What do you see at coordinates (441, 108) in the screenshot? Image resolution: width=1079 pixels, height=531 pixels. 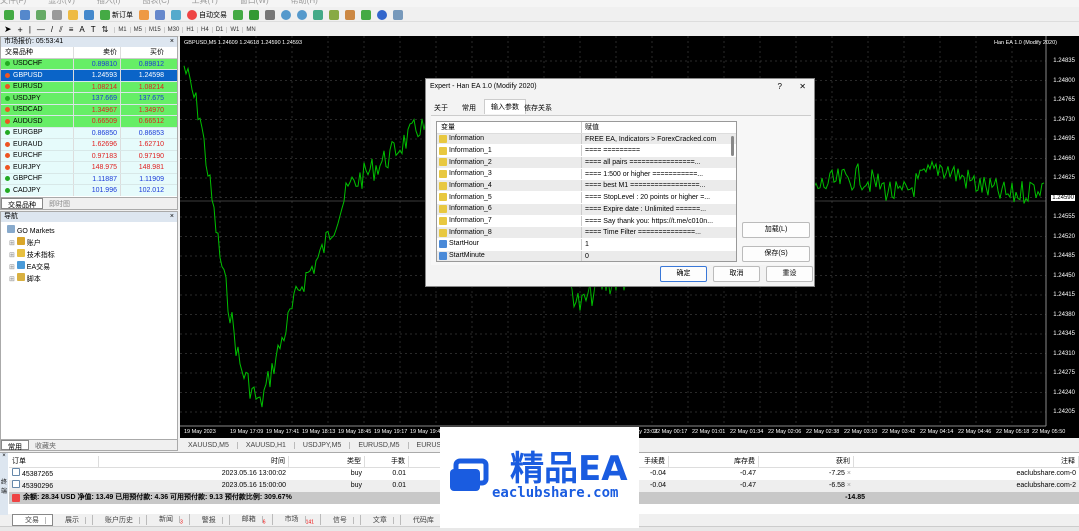 I see `dialog-tab: 关于` at bounding box center [441, 108].